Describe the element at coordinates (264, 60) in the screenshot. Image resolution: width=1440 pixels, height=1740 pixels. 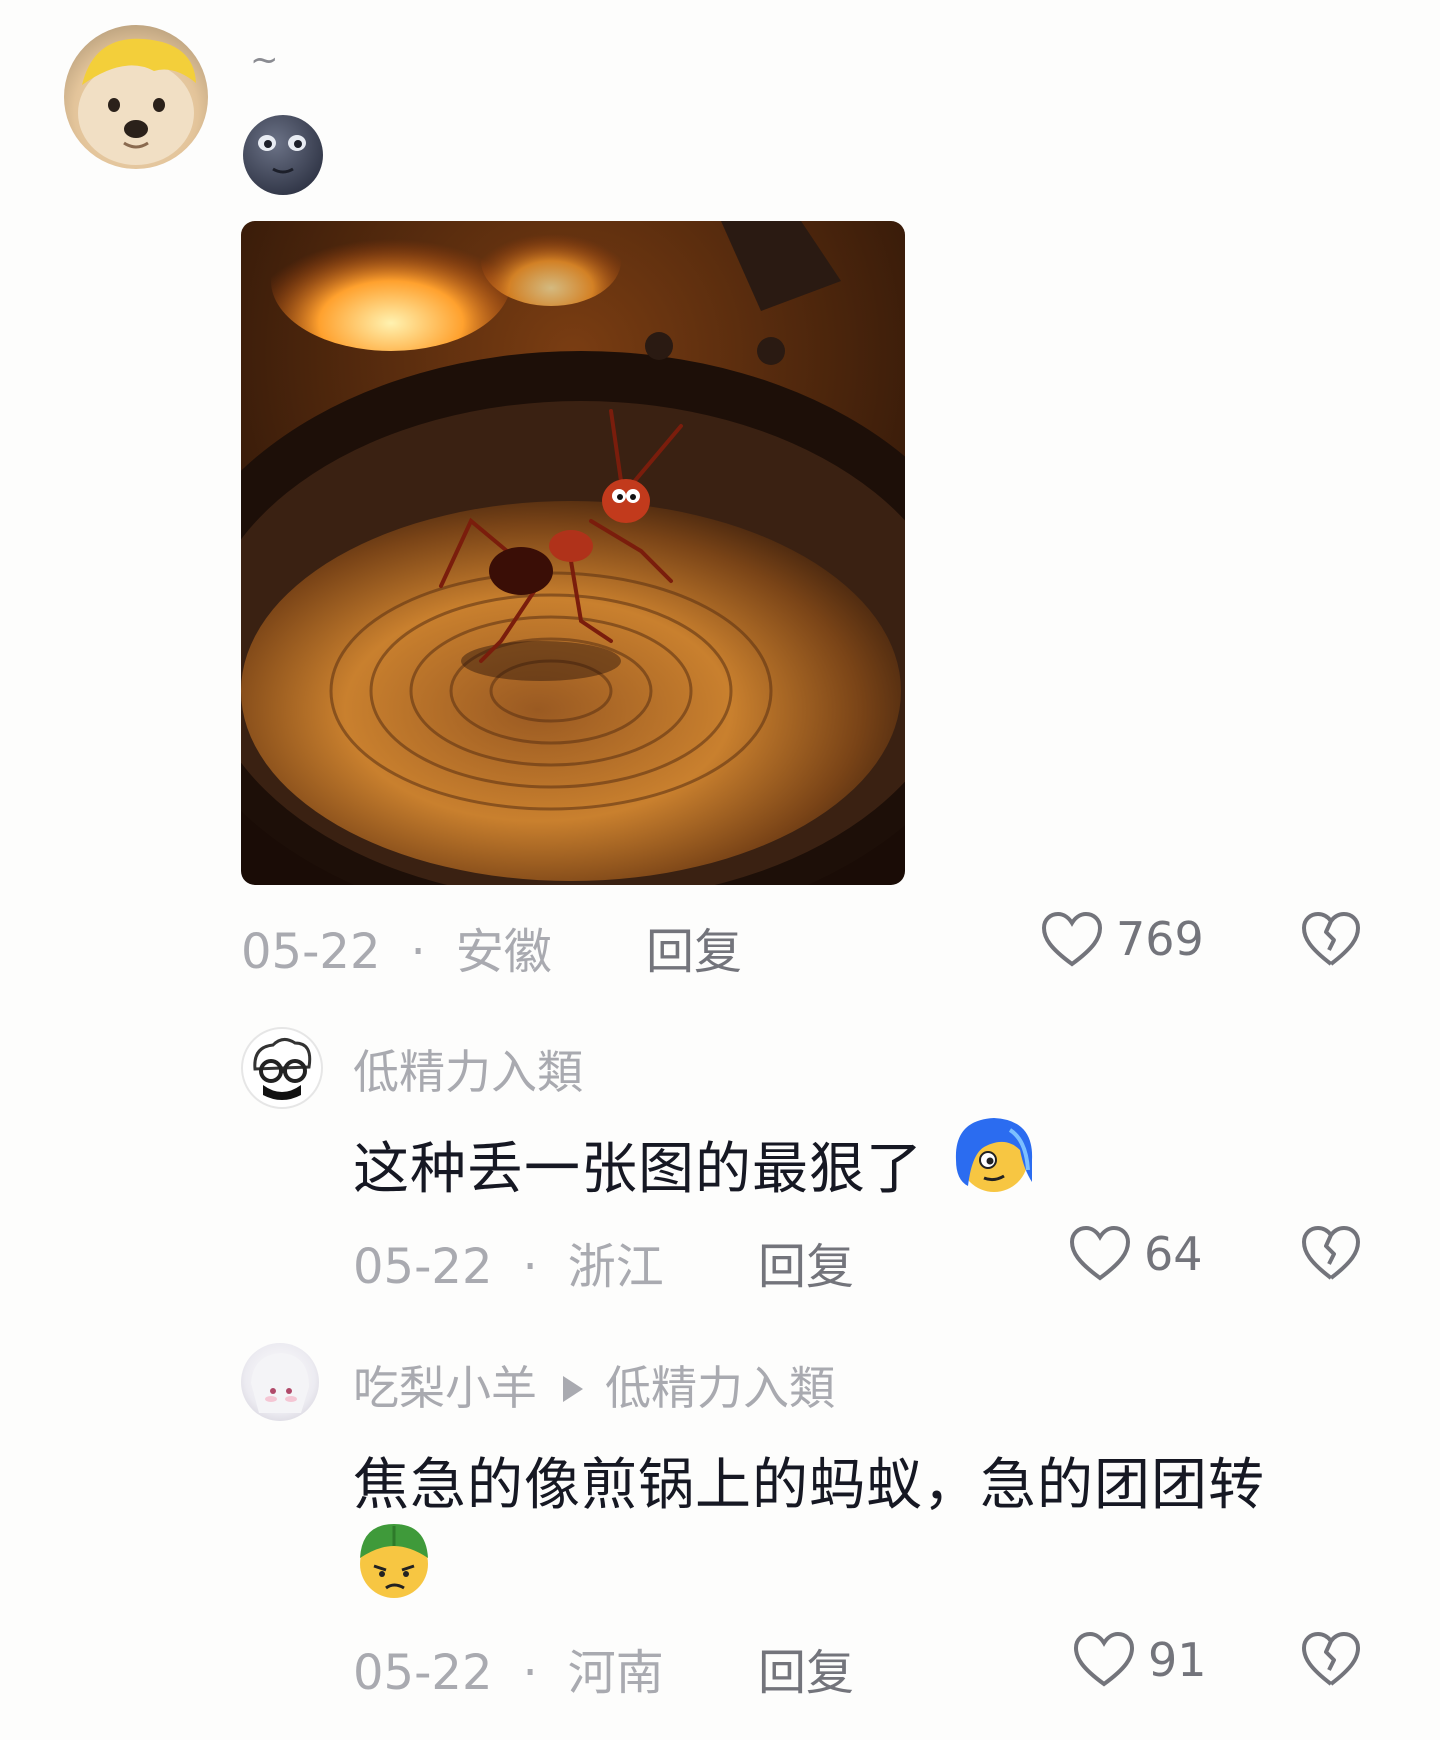
I see `comment-text: ~` at that location.